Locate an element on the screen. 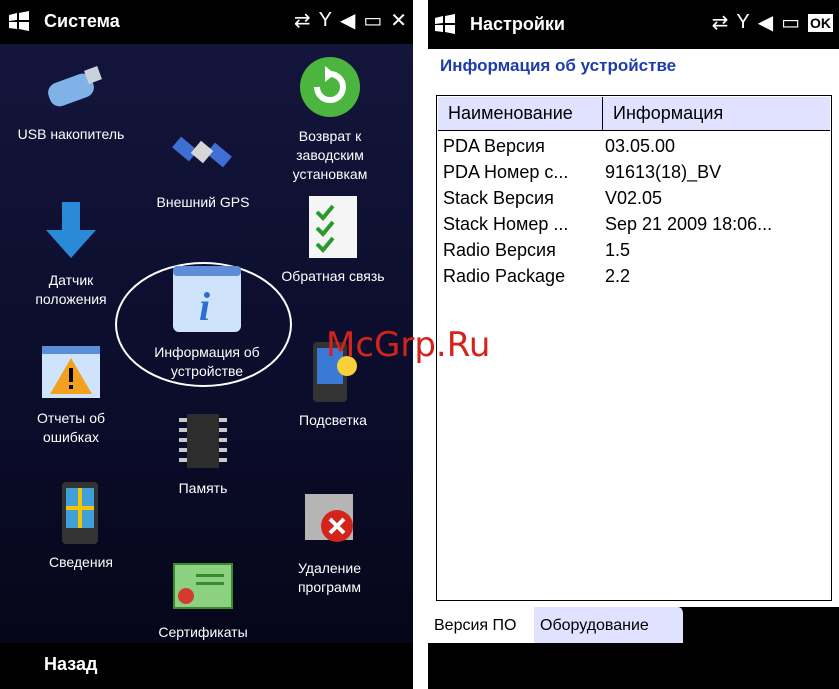  tile-factory-reset: Возврат к заводским установкам is located at coordinates (330, 118).